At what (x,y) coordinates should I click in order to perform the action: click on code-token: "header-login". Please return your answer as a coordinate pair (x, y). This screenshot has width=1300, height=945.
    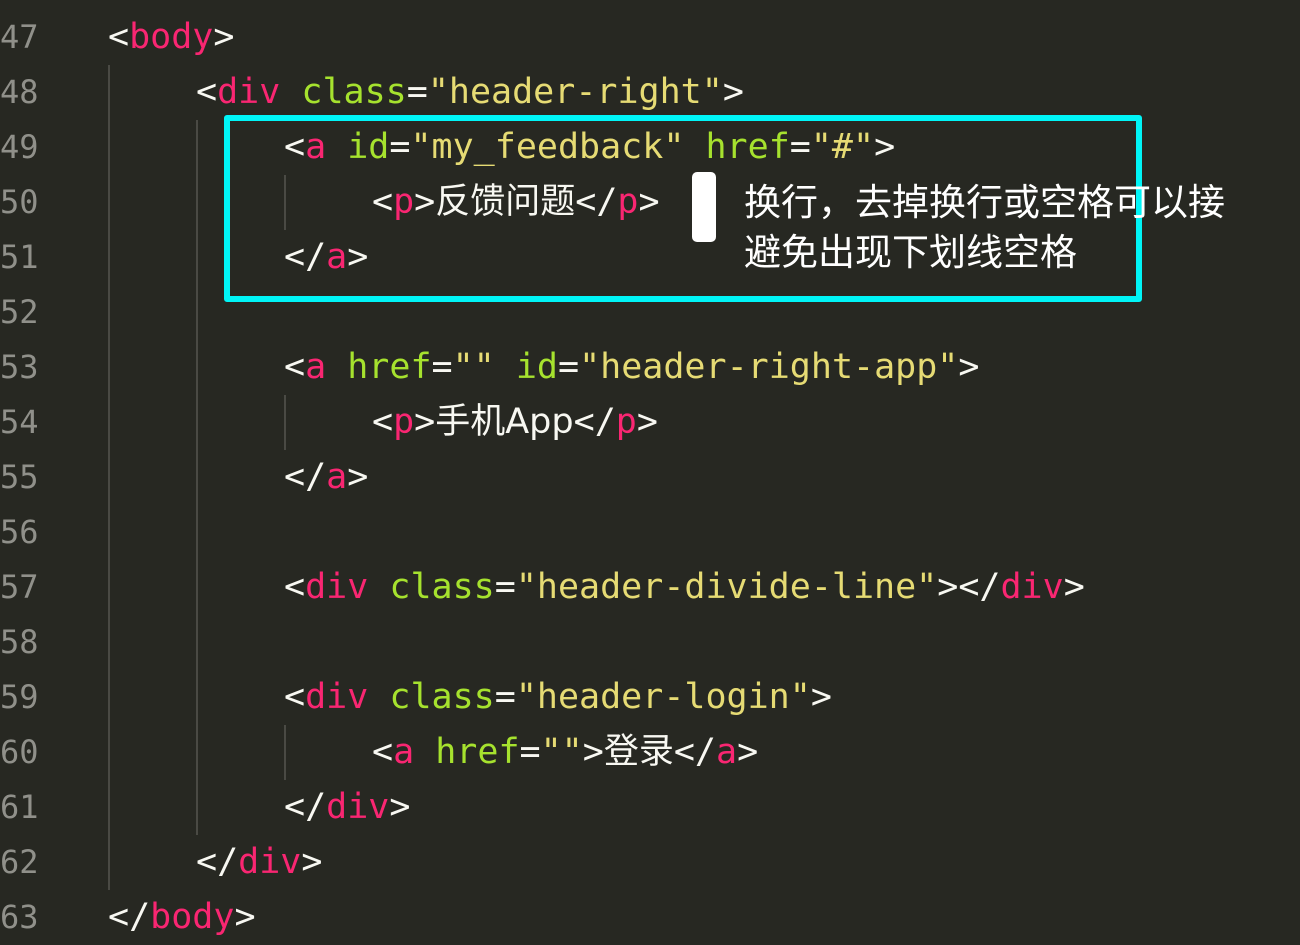
    Looking at the image, I should click on (663, 697).